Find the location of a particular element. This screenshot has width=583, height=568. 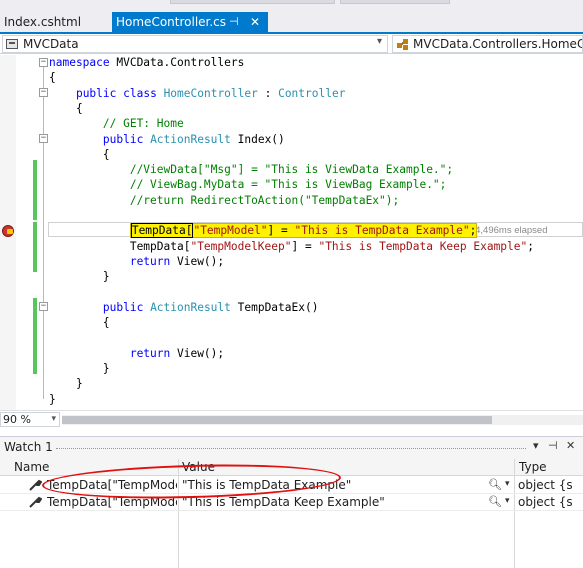

breakpoint-current-statement-icon is located at coordinates (8, 231).